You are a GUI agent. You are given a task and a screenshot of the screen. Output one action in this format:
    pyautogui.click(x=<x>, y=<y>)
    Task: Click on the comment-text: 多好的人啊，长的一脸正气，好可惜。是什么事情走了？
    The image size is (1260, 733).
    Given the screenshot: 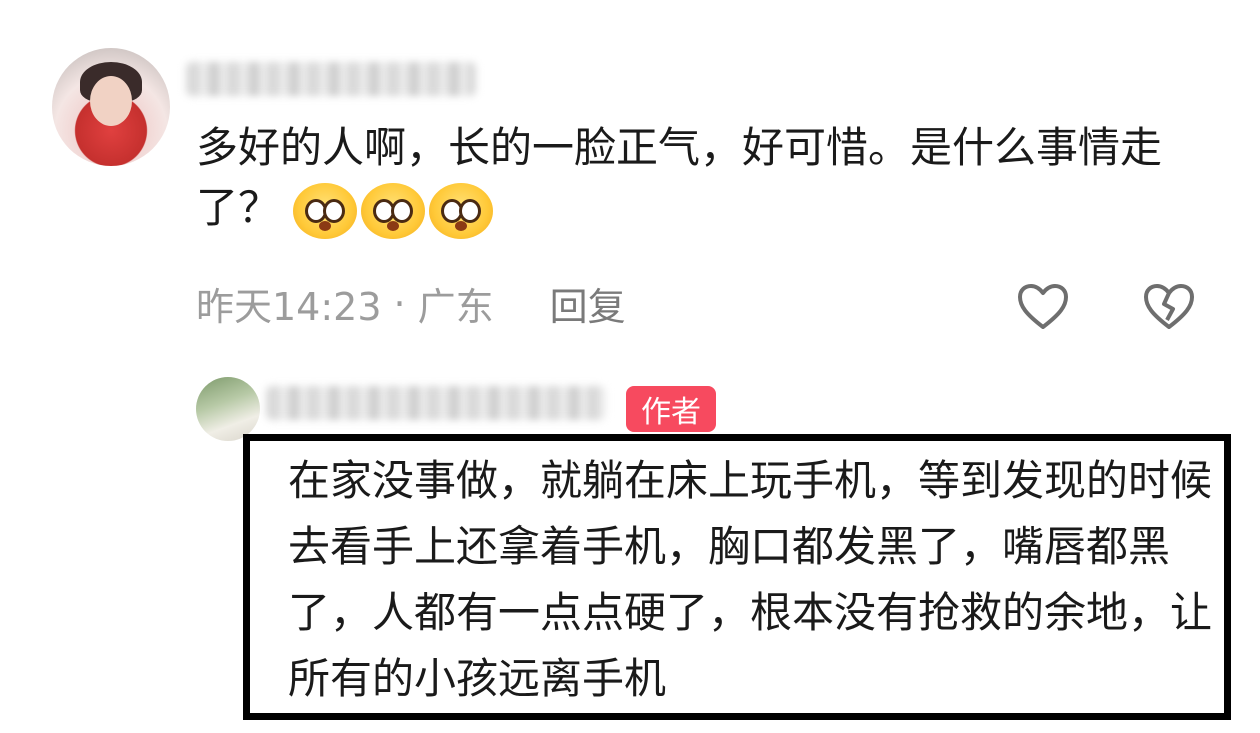 What is the action you would take?
    pyautogui.click(x=706, y=178)
    